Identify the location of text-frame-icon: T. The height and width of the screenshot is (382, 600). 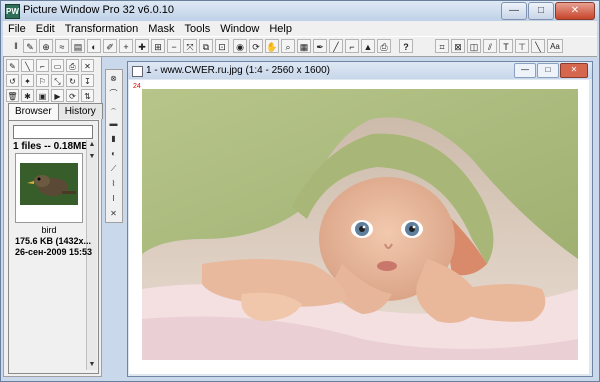
(506, 46).